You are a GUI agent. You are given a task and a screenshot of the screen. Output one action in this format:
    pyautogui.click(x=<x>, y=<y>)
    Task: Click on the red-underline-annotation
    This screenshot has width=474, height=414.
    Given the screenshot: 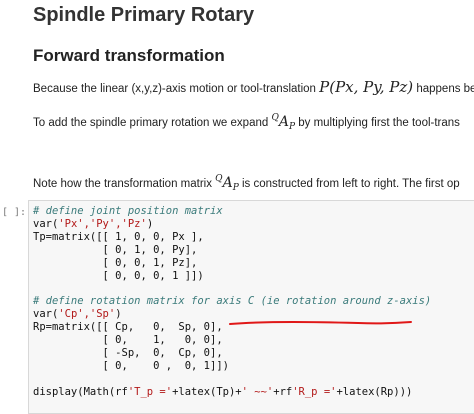 What is the action you would take?
    pyautogui.click(x=320, y=323)
    